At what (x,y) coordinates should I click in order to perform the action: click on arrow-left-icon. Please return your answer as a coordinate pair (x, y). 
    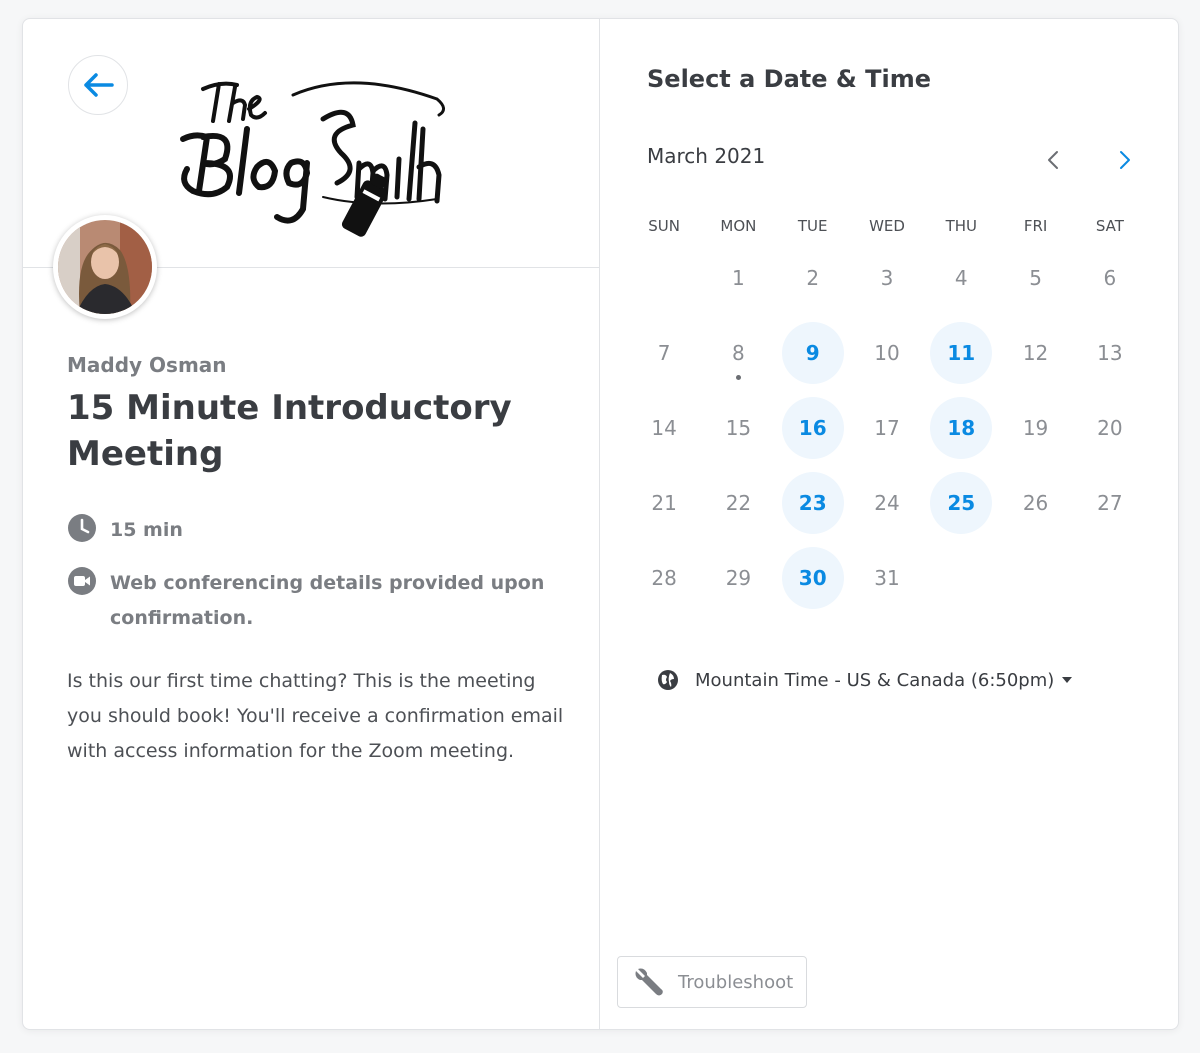
    Looking at the image, I should click on (99, 85).